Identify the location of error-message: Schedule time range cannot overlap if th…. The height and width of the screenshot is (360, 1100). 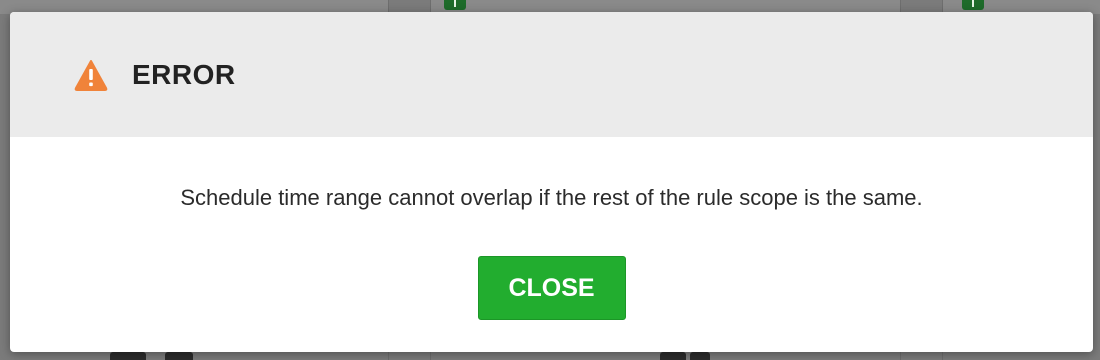
(551, 197).